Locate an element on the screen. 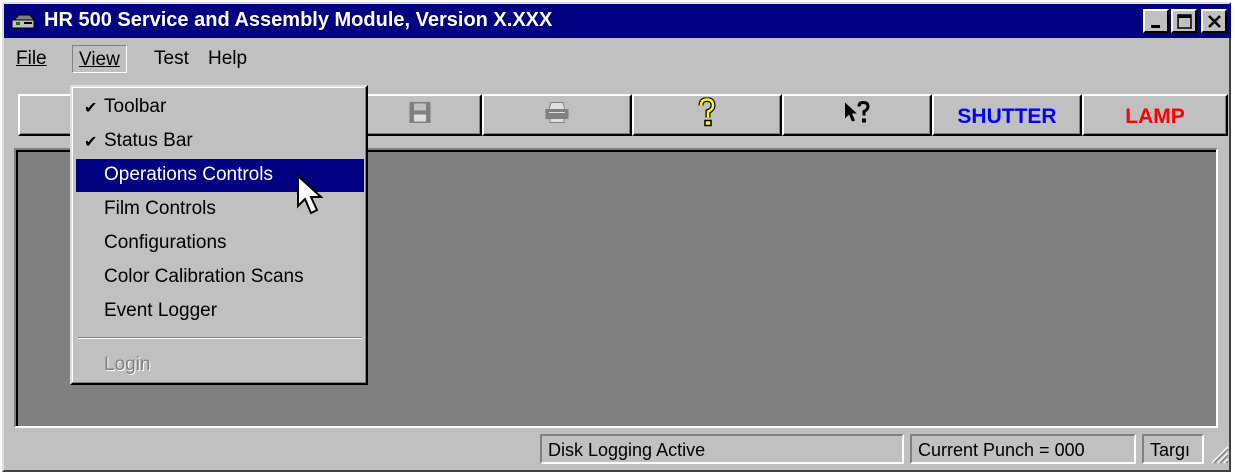  view-menu-event-logger: Event Logger is located at coordinates (220, 311).